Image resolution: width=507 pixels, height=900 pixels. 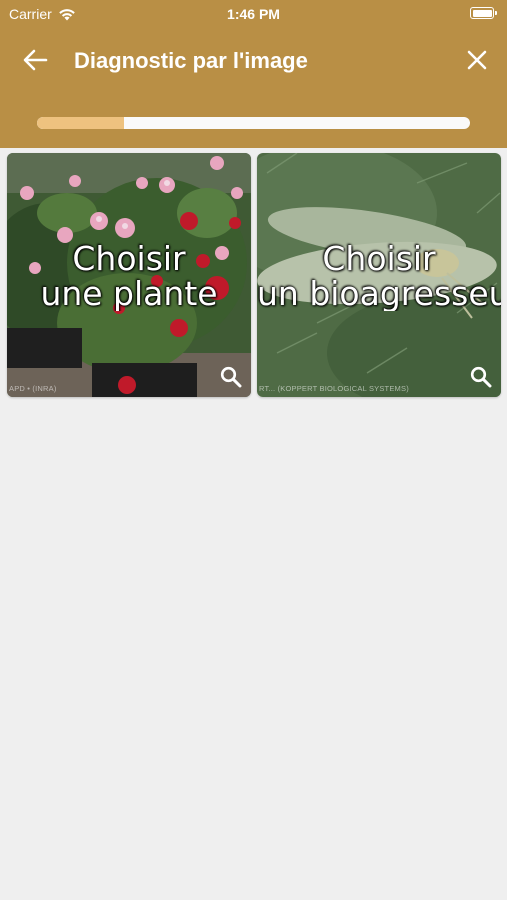 I want to click on status-time: 1:46 PM, so click(x=253, y=14).